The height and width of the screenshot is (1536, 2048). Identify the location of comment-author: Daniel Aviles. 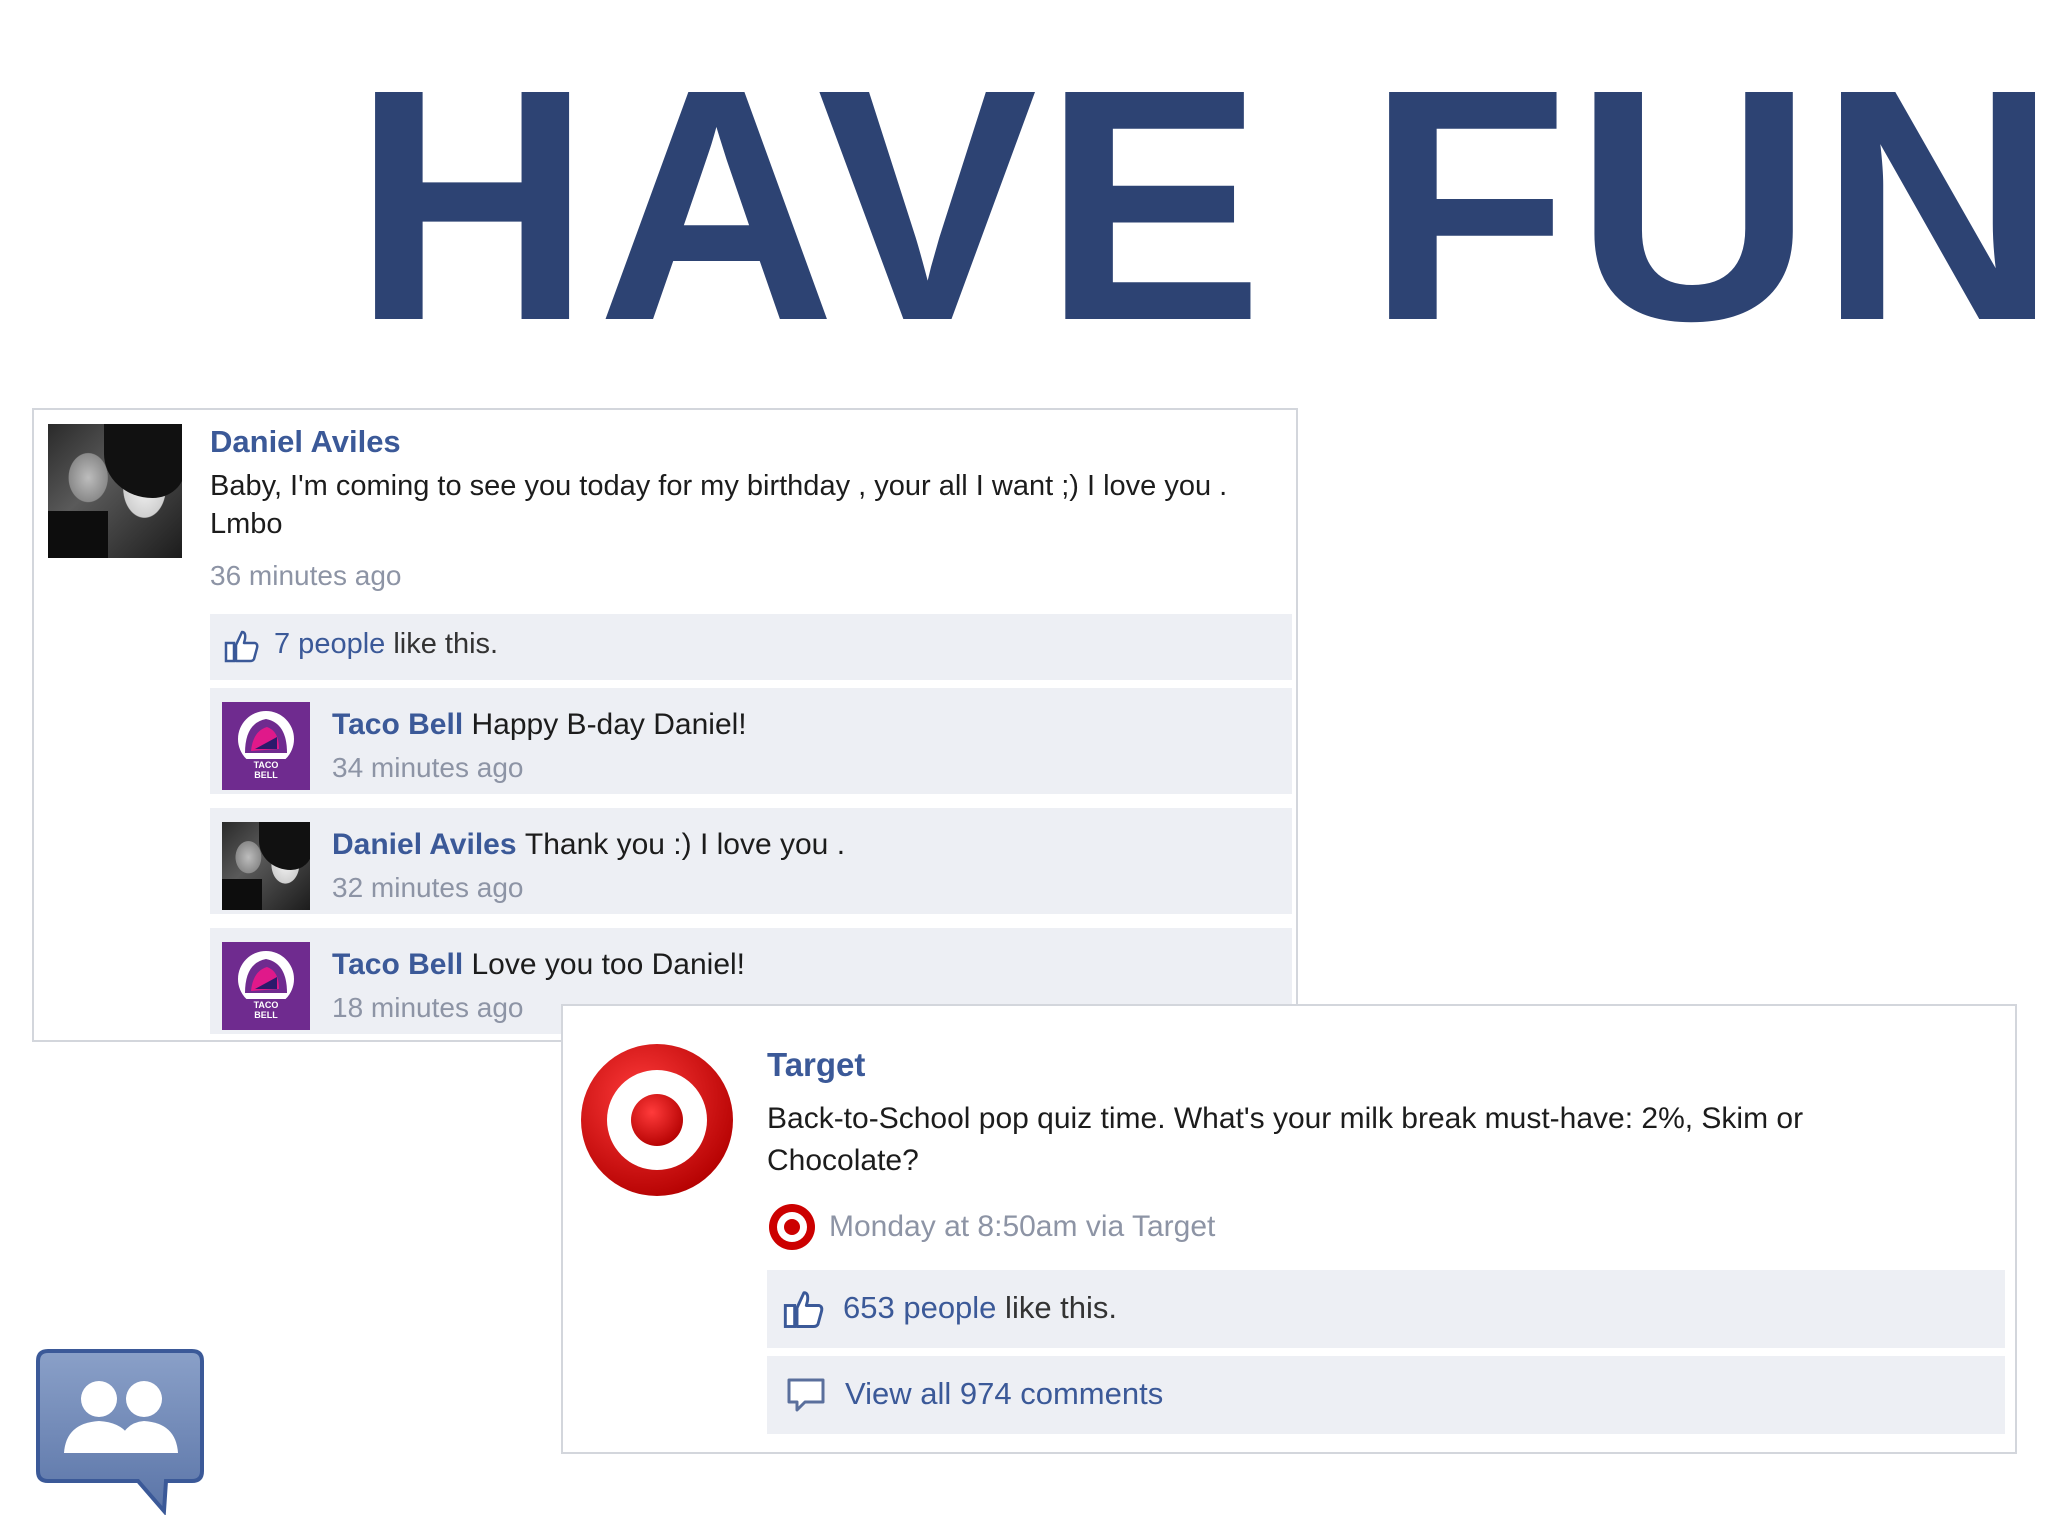
(424, 844).